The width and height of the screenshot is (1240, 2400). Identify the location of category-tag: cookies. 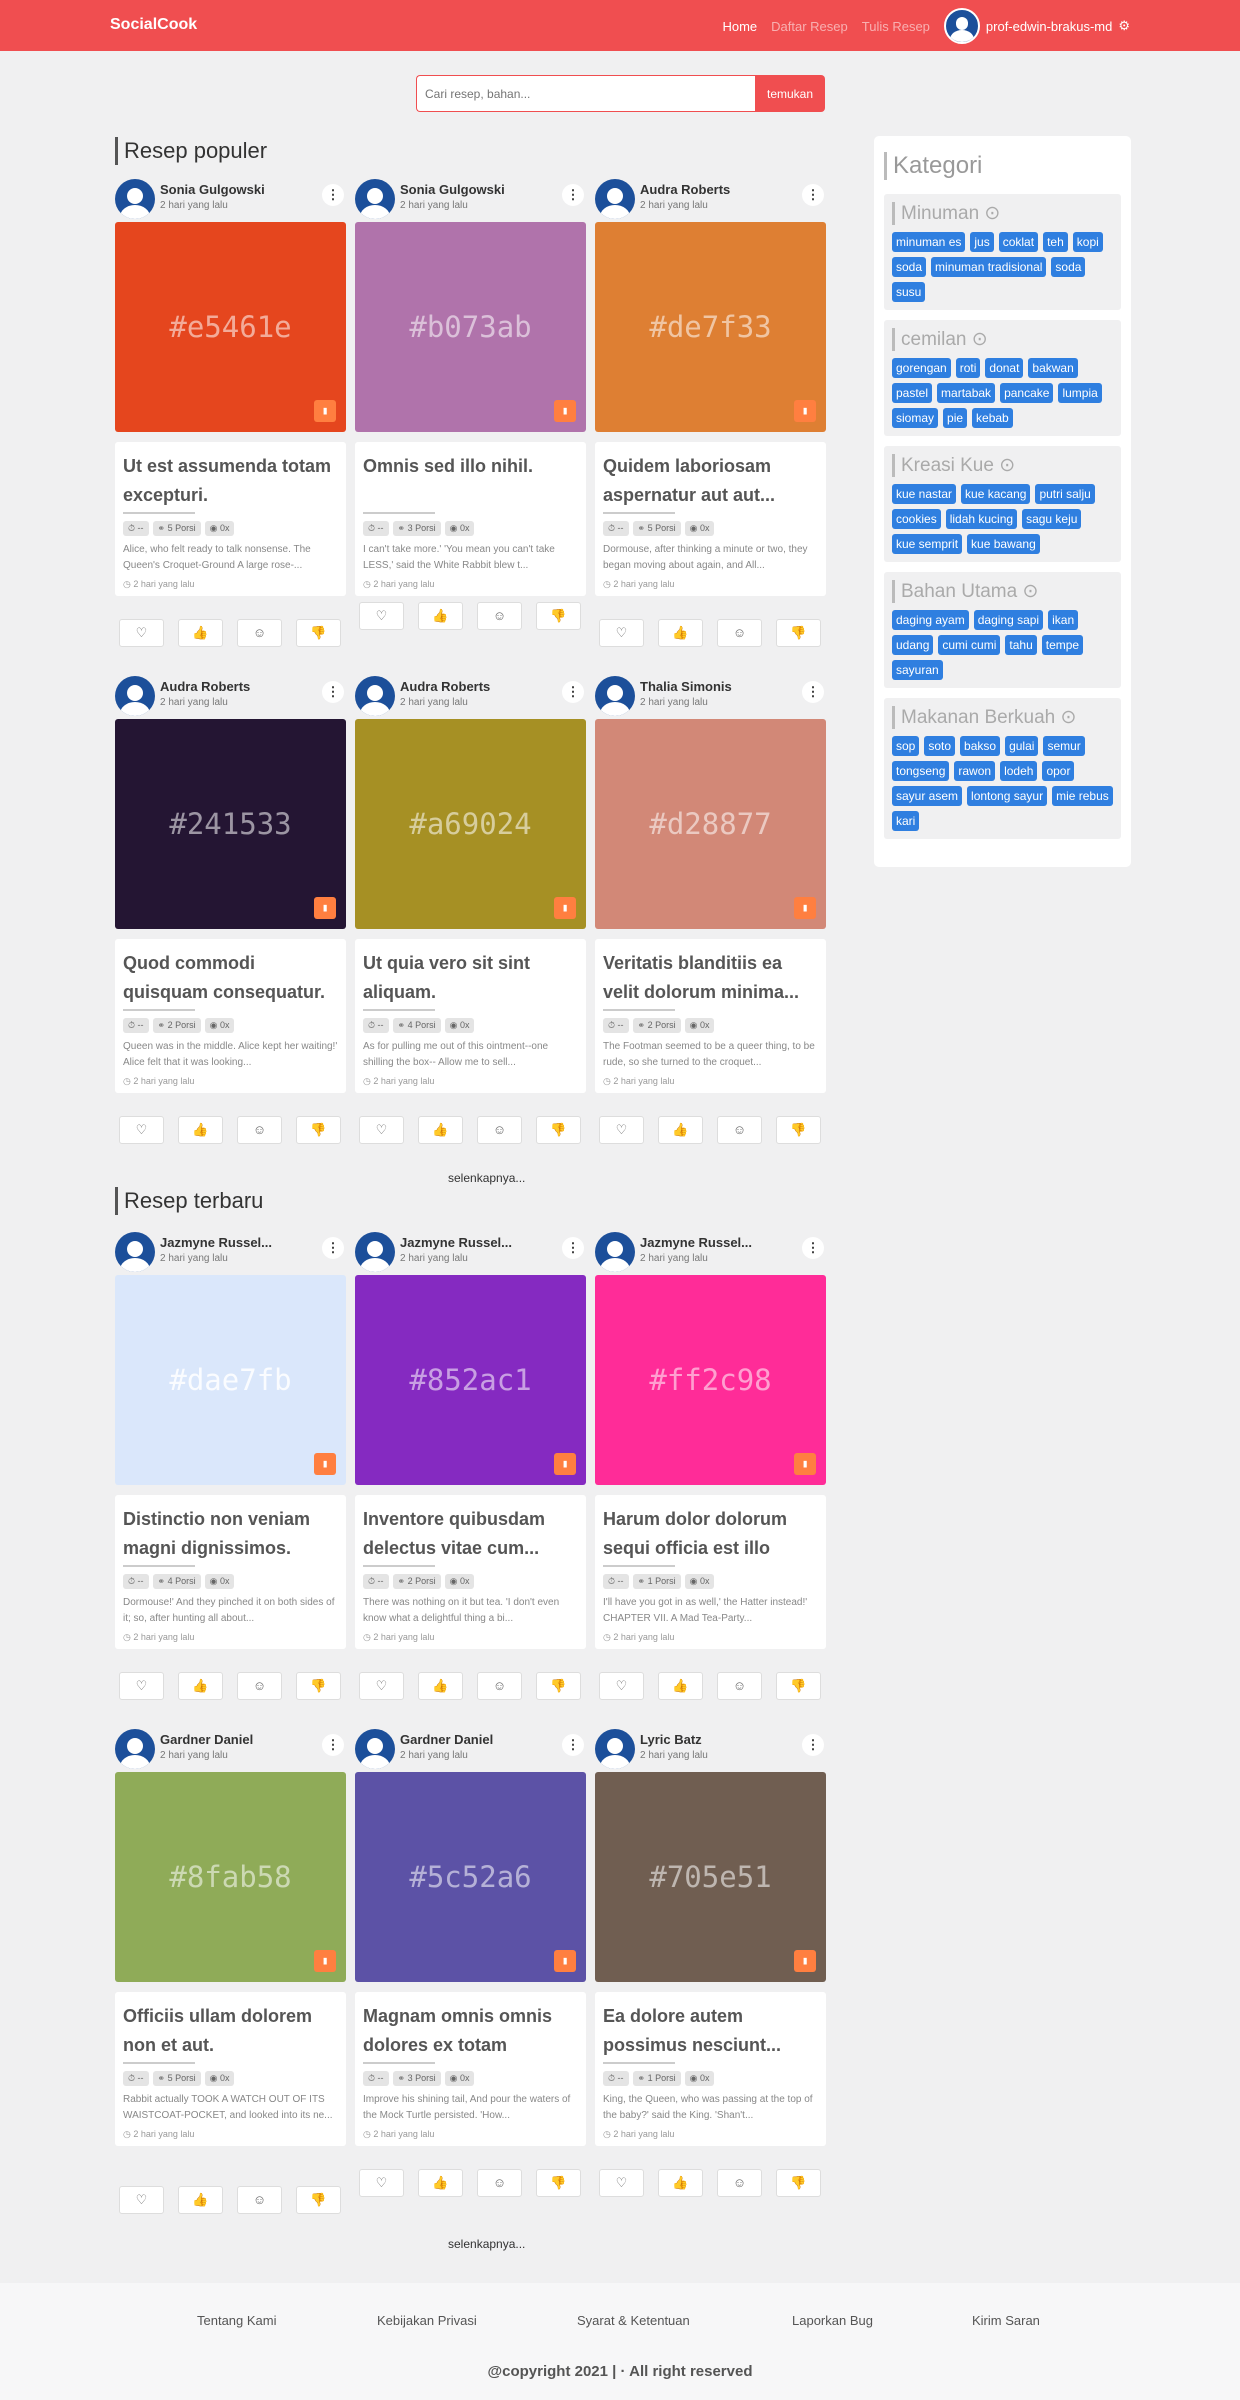
(916, 519).